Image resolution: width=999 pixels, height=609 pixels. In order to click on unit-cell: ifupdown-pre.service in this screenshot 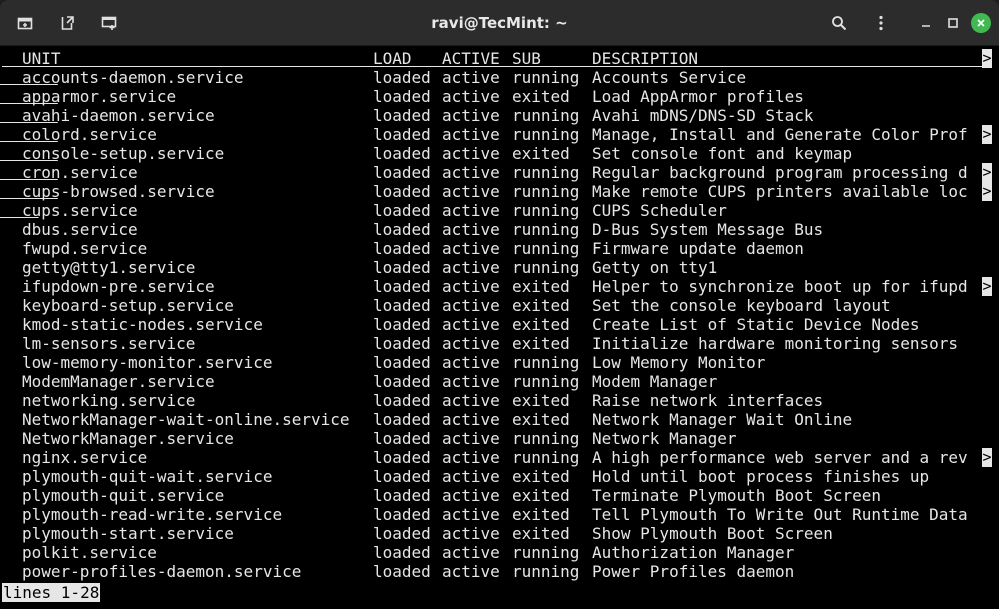, I will do `click(118, 286)`.